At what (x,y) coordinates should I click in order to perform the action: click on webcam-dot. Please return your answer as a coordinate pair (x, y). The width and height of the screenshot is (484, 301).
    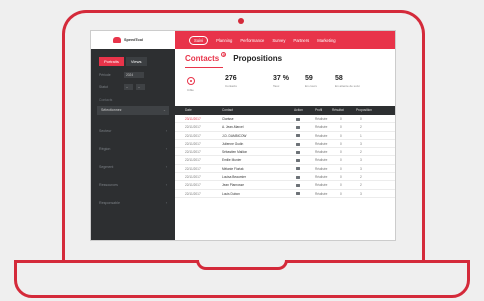
    Looking at the image, I should click on (241, 21).